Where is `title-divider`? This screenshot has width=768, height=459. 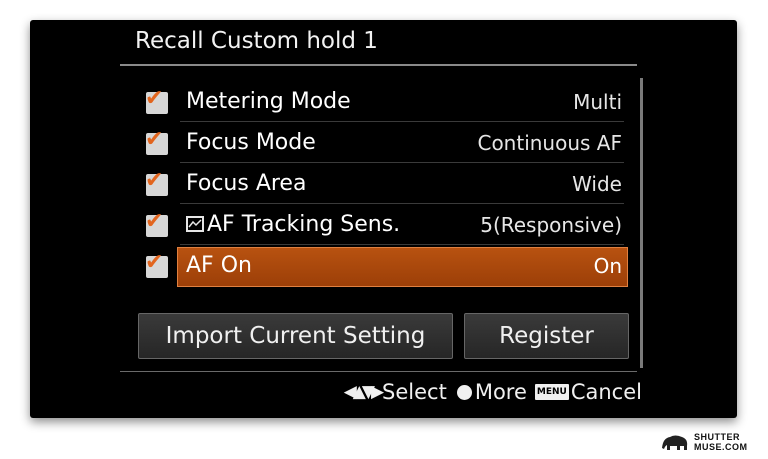 title-divider is located at coordinates (378, 65).